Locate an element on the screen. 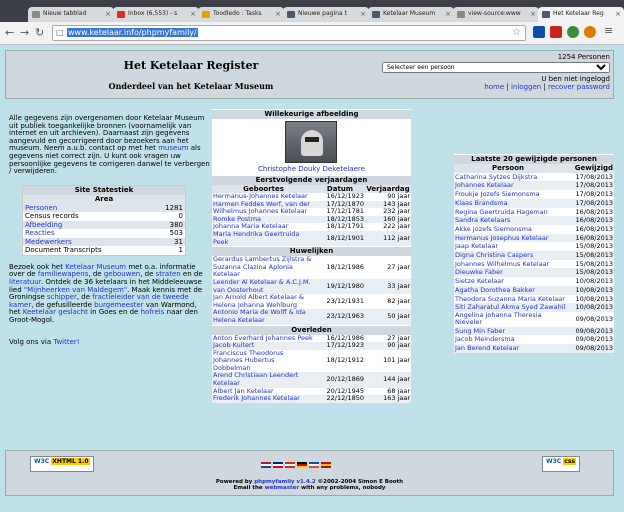  twitter-link: Twitter! is located at coordinates (66, 342).